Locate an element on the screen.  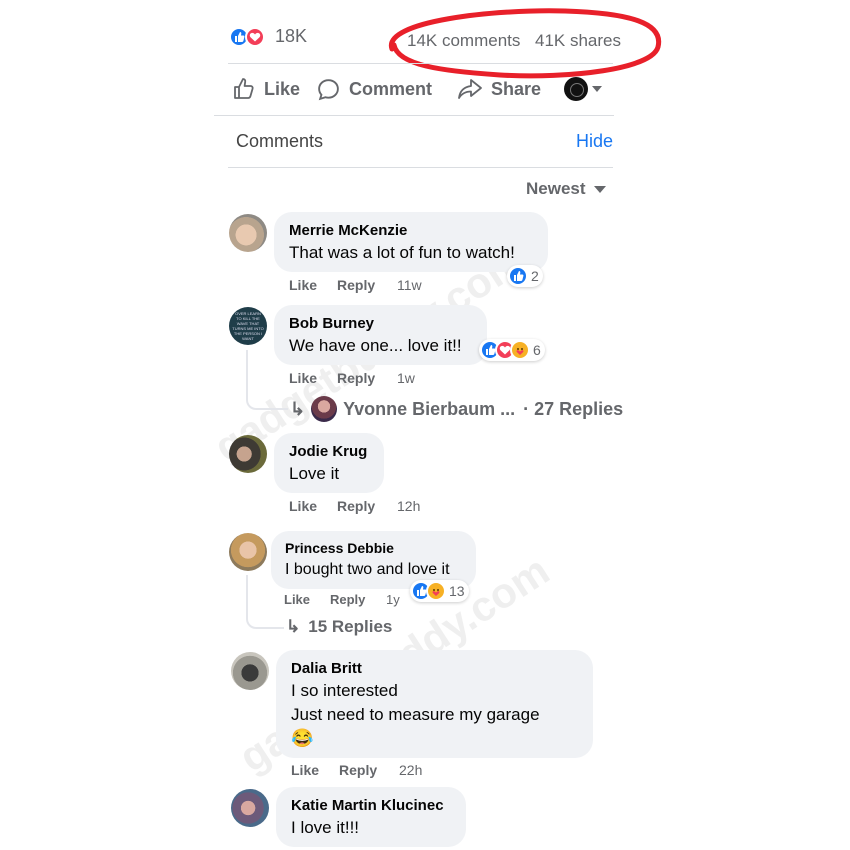
reaction-count-badge: 2 is located at coordinates (525, 276).